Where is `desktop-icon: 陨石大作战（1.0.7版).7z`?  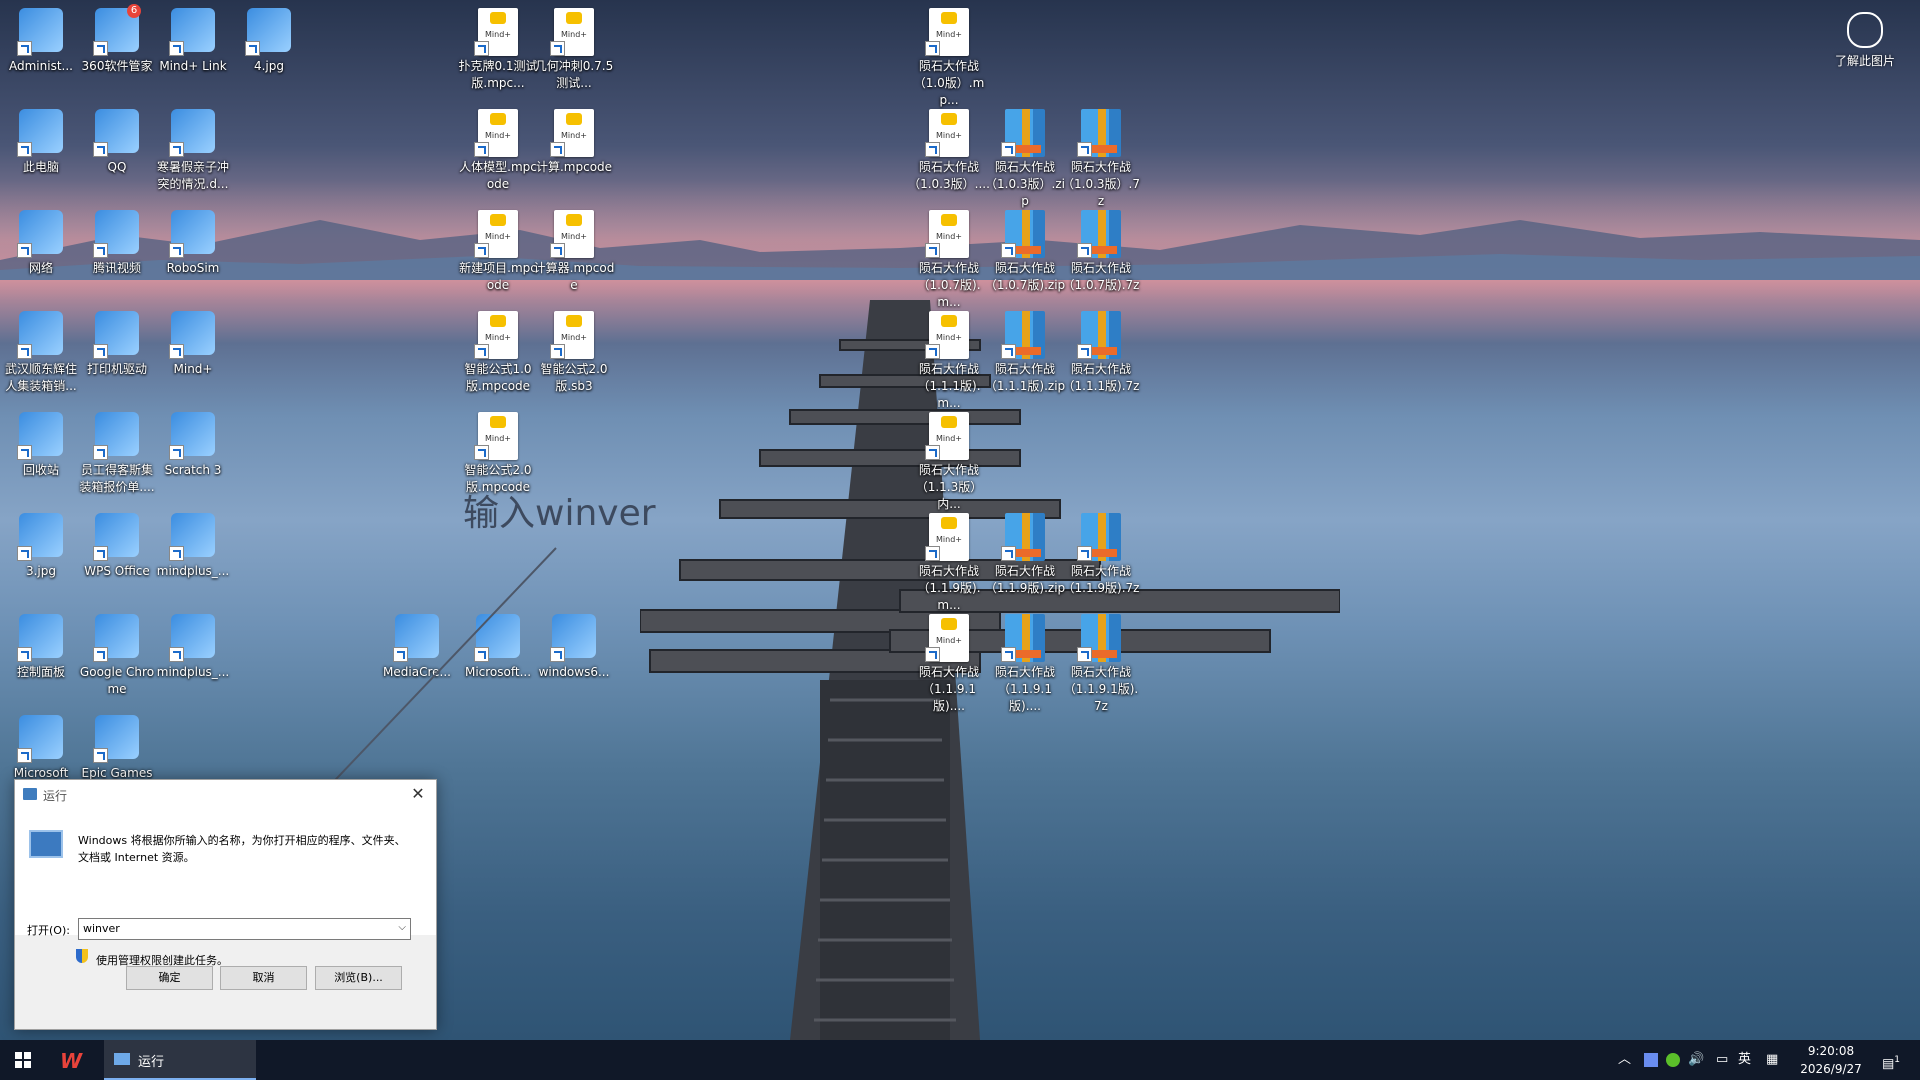
desktop-icon: 陨石大作战（1.0.7版).7z is located at coordinates (1101, 250).